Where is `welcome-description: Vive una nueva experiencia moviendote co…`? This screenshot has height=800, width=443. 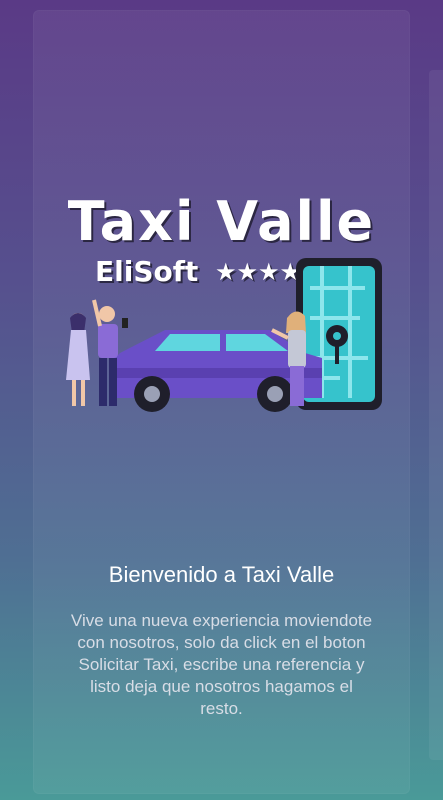
welcome-description: Vive una nueva experiencia moviendote co… is located at coordinates (221, 664).